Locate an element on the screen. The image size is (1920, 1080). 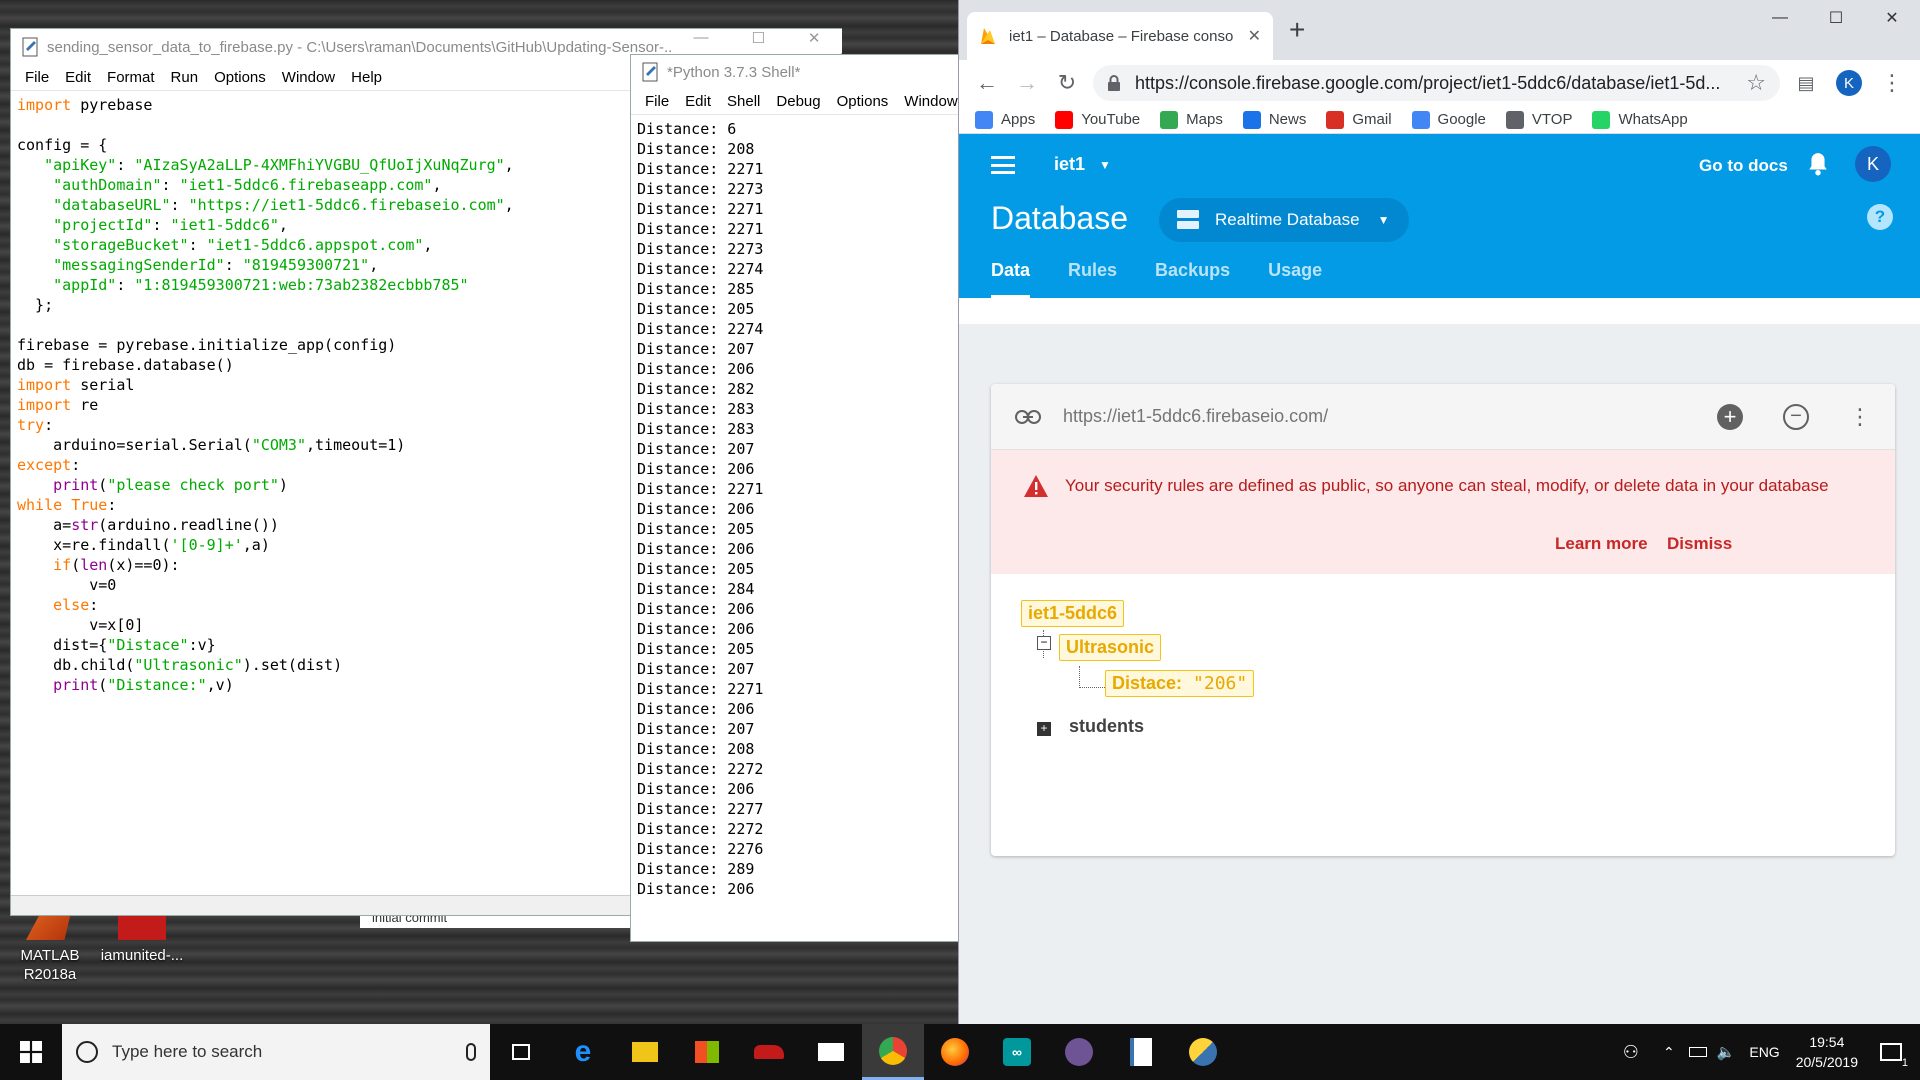
firefox-icon is located at coordinates (955, 1052).